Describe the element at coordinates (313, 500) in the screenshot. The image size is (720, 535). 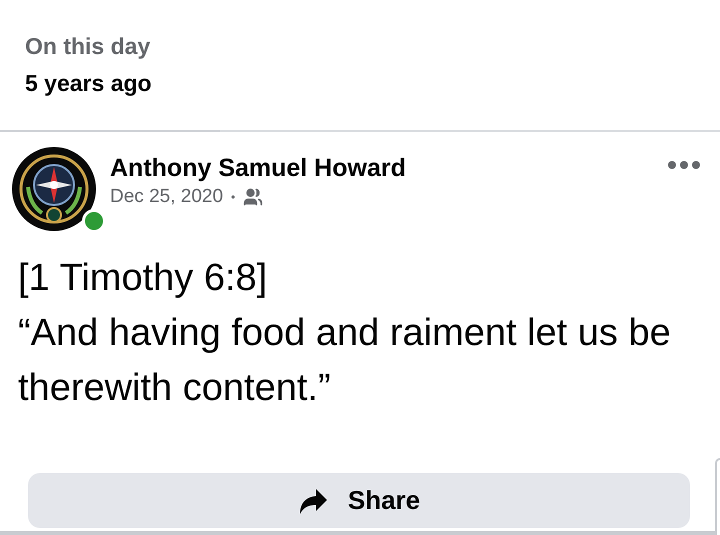
I see `share-arrow-icon` at that location.